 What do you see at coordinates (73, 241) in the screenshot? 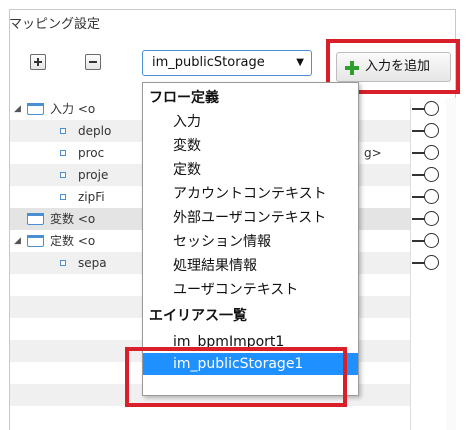
I see `tree-row-label: 定数 <o` at bounding box center [73, 241].